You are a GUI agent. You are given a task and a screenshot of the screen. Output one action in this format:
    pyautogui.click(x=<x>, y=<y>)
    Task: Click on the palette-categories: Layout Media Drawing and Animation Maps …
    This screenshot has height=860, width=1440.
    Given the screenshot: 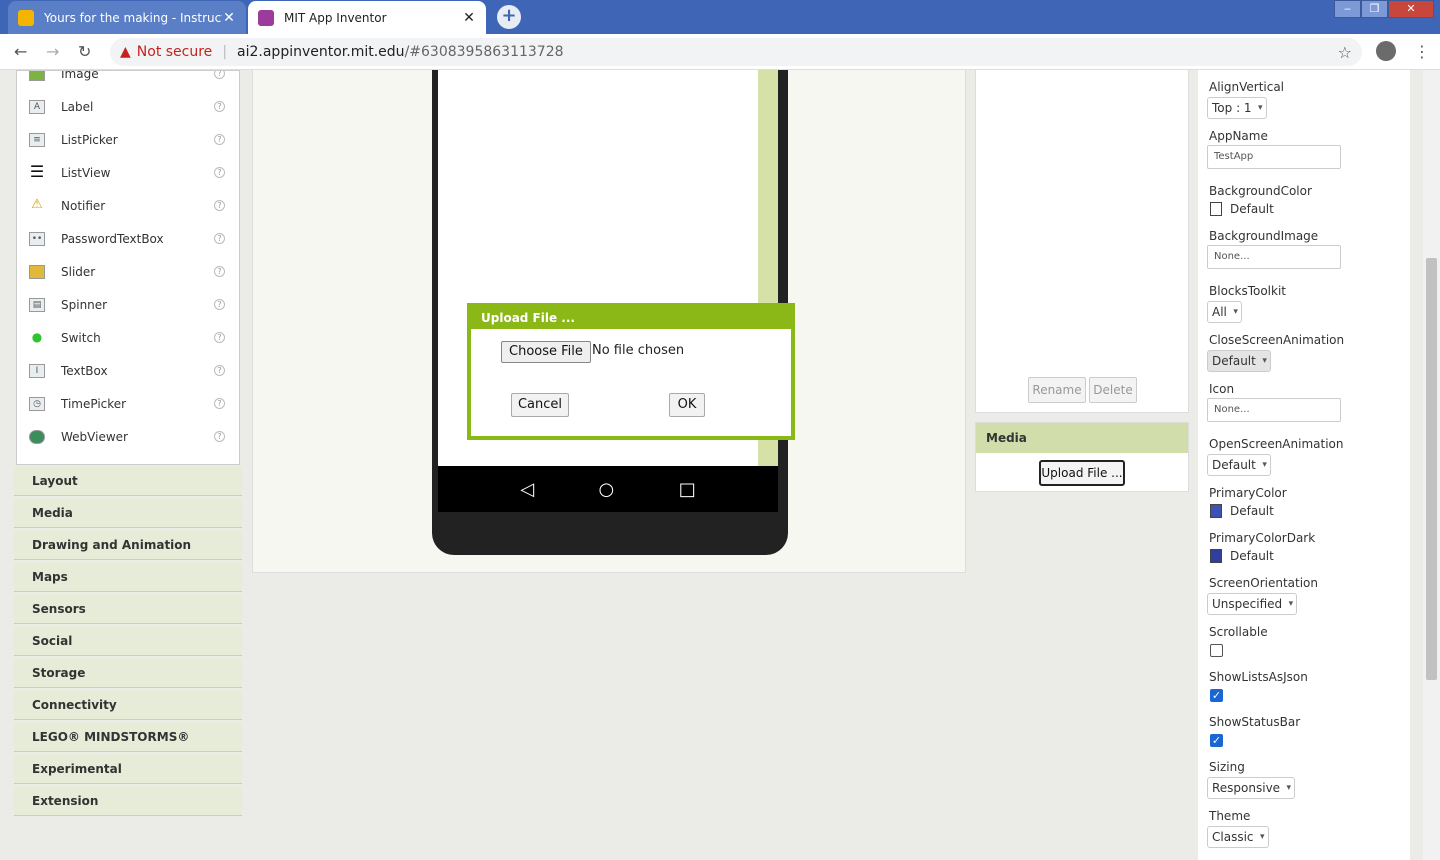 What is the action you would take?
    pyautogui.click(x=128, y=642)
    